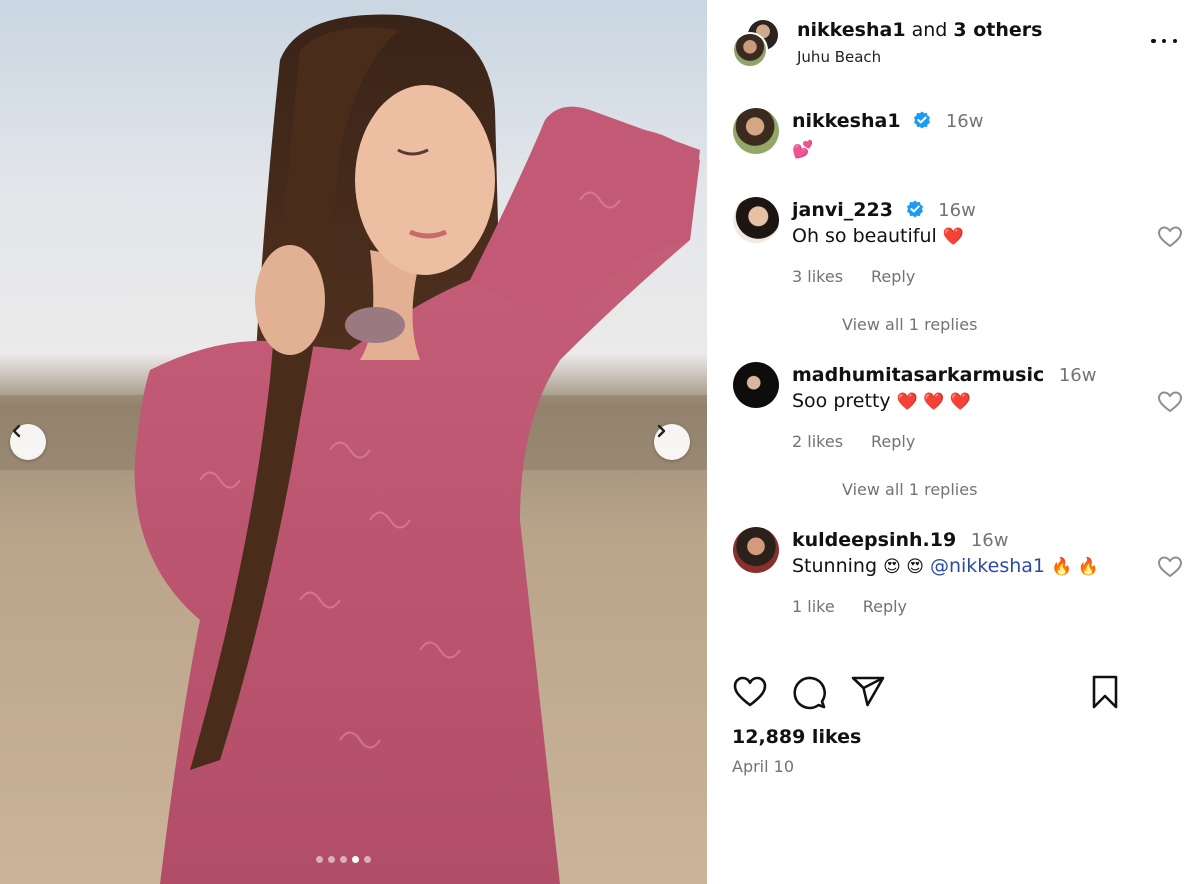 This screenshot has width=1200, height=884. I want to click on paper-plane-icon, so click(868, 691).